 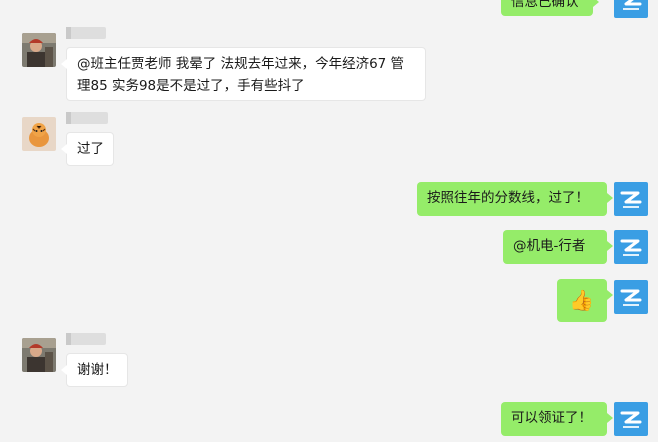 I want to click on tiger-sticker-avatar, so click(x=39, y=134).